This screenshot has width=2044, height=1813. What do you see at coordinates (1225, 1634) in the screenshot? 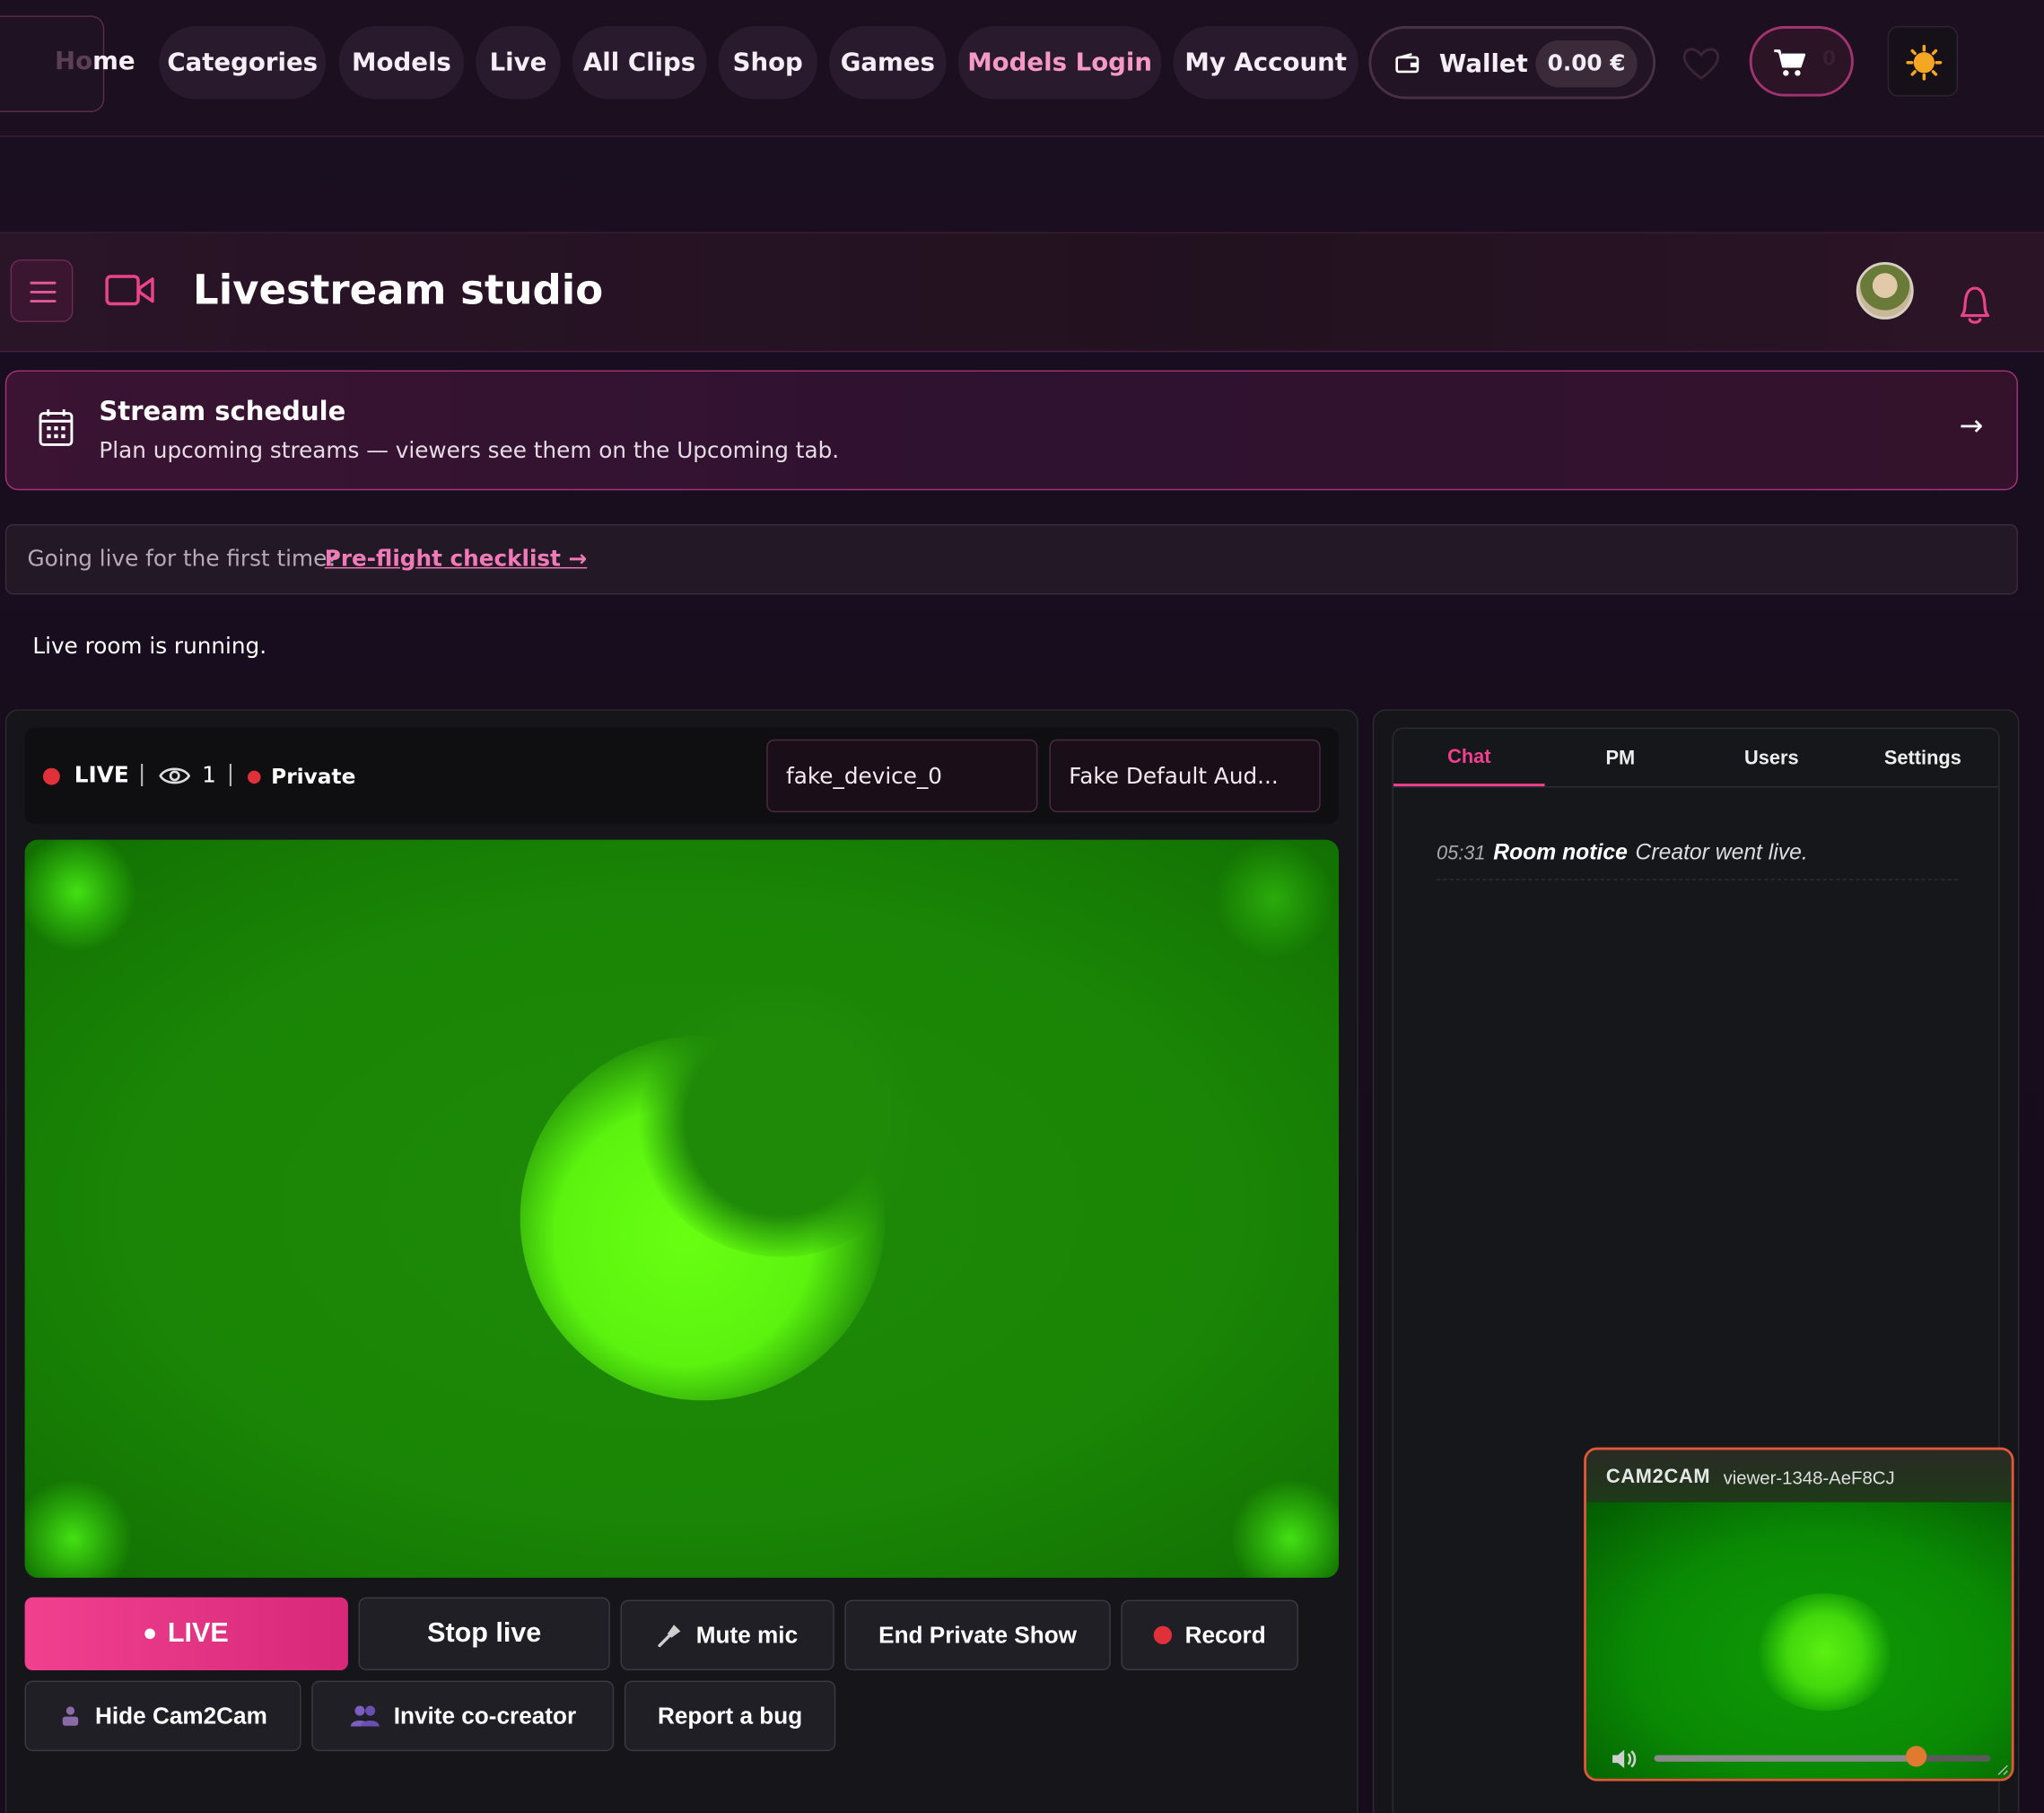
I see `record-label: Record` at bounding box center [1225, 1634].